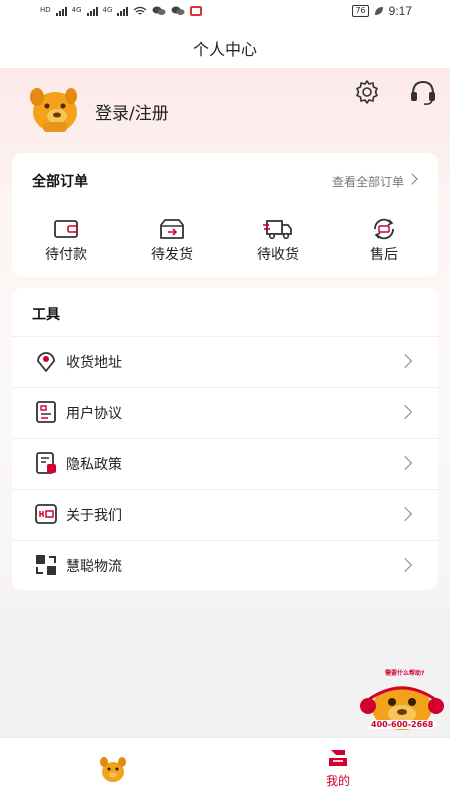 The width and height of the screenshot is (450, 800). What do you see at coordinates (384, 229) in the screenshot?
I see `after-sale-icon` at bounding box center [384, 229].